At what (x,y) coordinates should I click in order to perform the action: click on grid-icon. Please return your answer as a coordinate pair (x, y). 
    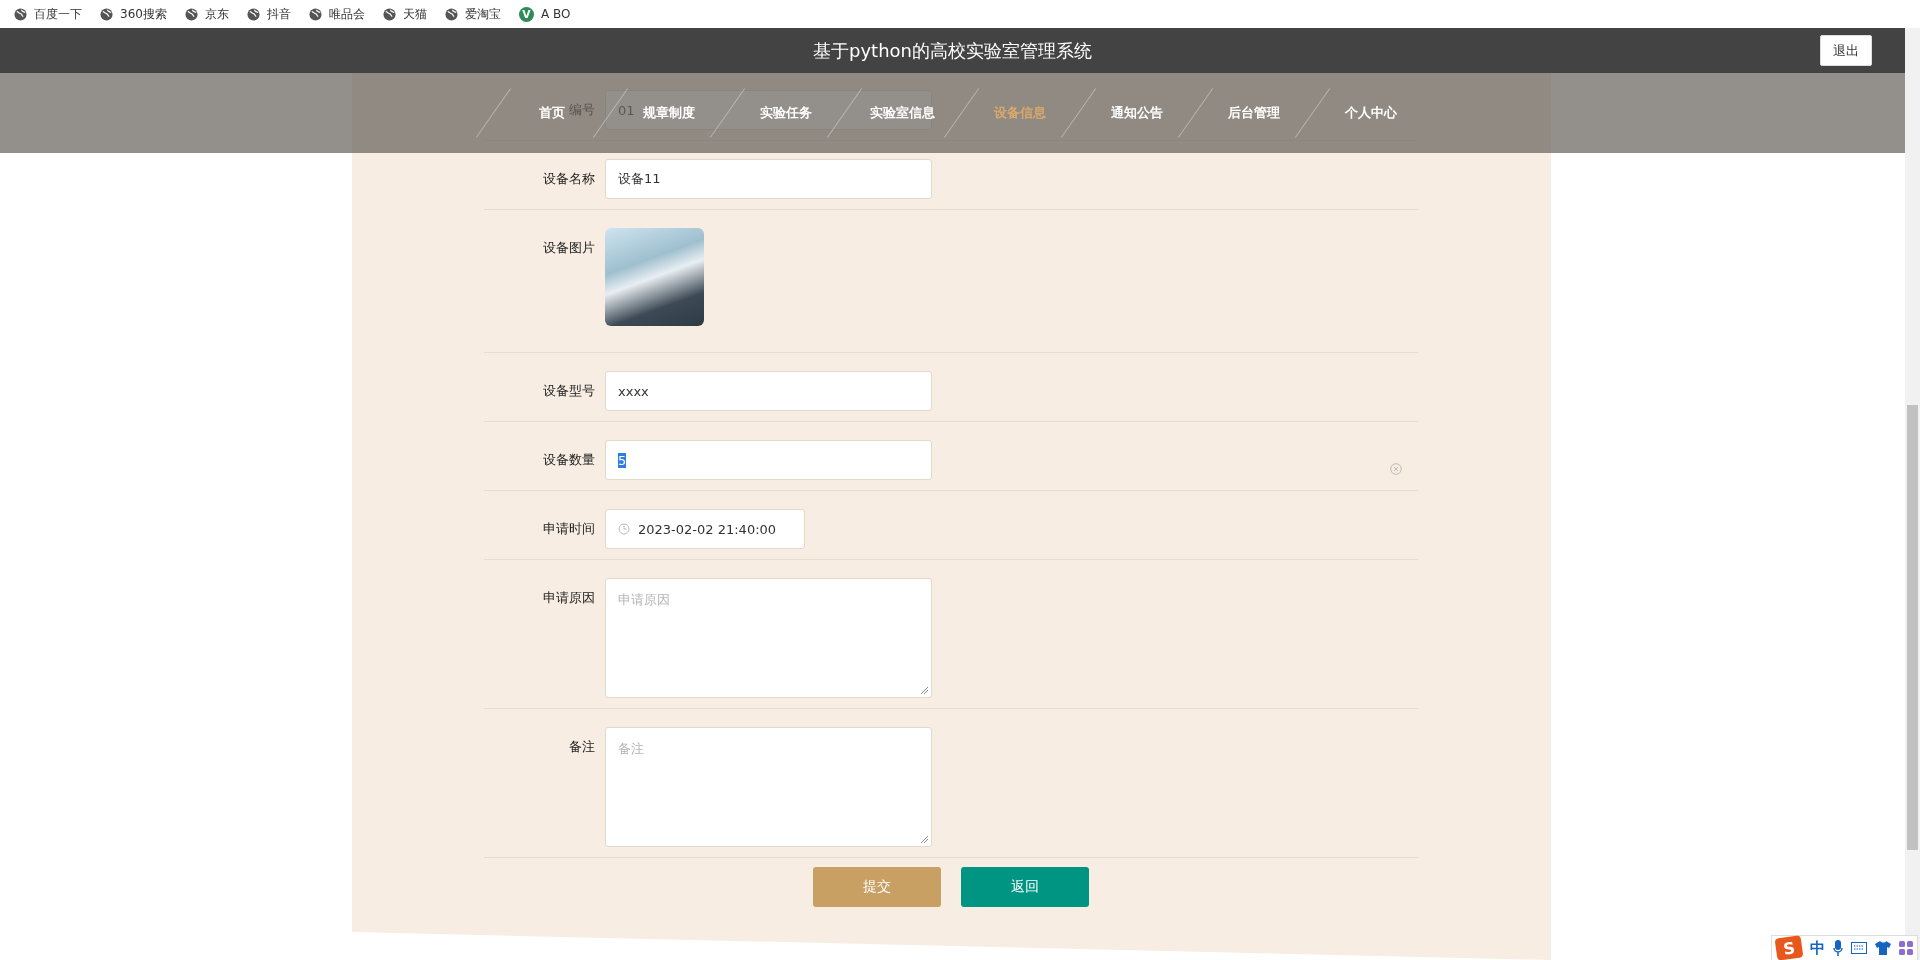
    Looking at the image, I should click on (1906, 948).